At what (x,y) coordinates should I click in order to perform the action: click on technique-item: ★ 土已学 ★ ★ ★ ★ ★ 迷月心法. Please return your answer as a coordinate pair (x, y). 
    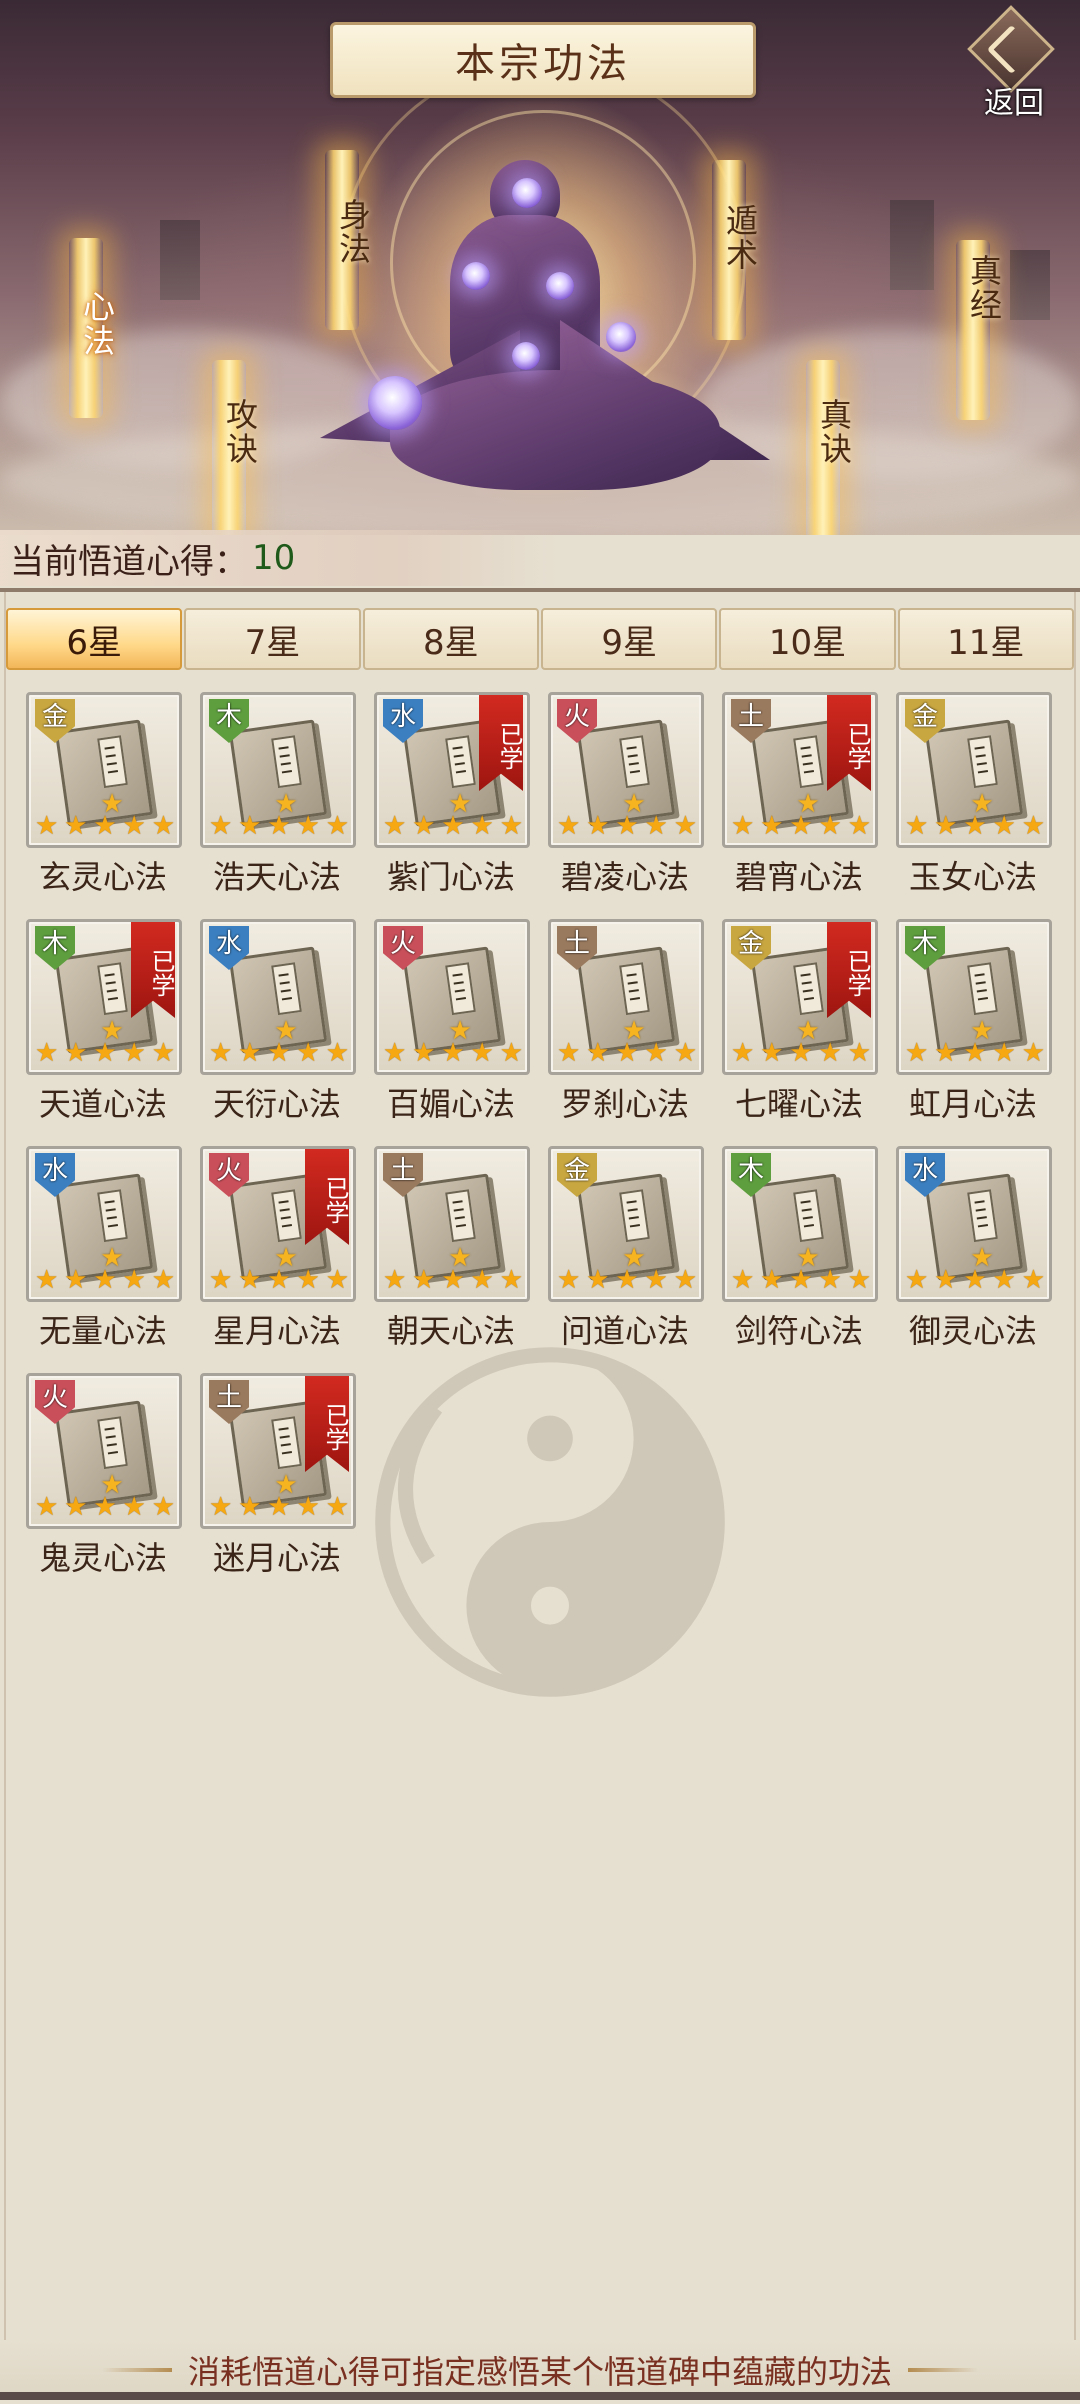
    Looking at the image, I should click on (278, 1478).